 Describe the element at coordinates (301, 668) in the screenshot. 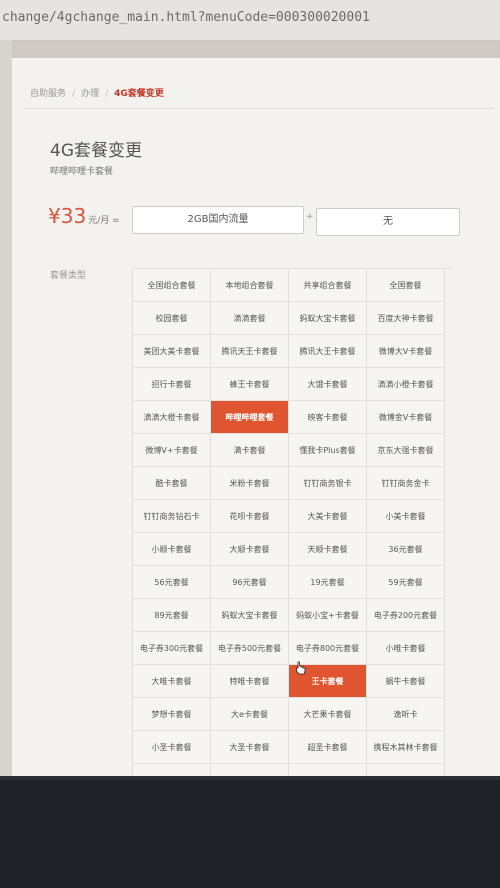

I see `hand-pointer-icon` at that location.